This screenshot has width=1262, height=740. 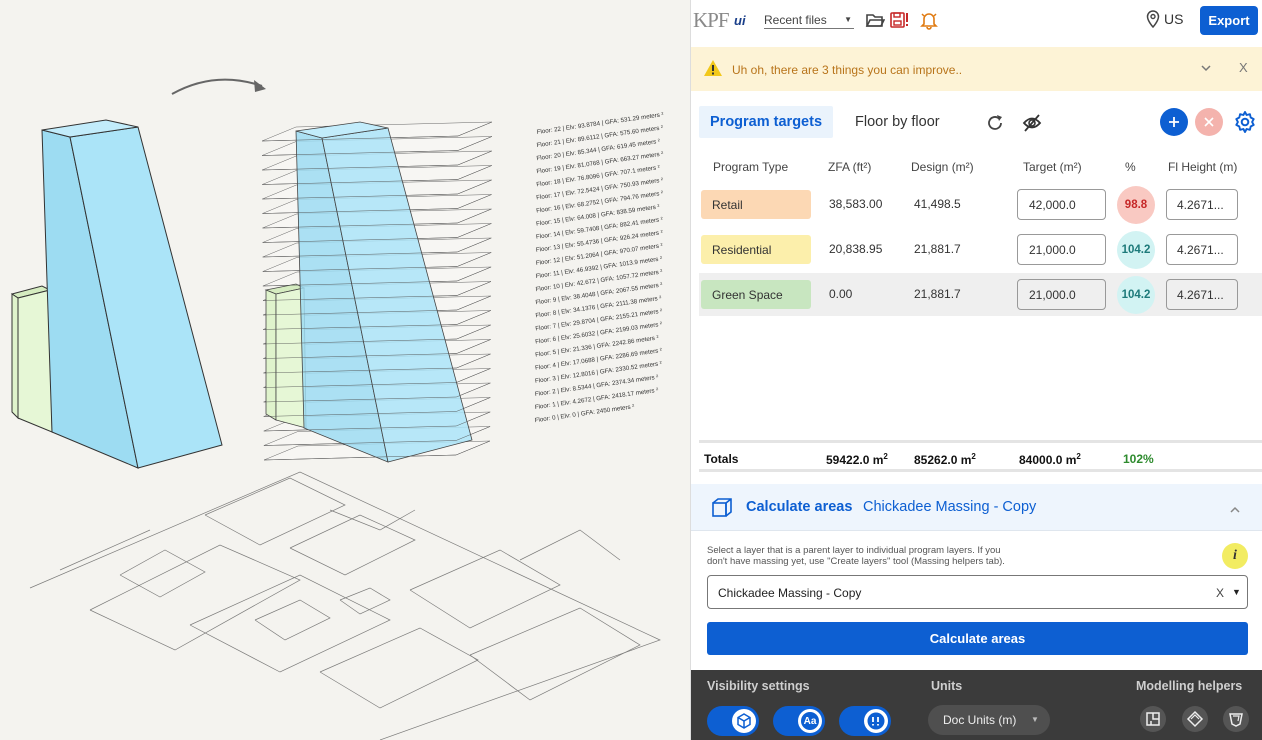 I want to click on recent-files-dropdown: Recent files ▼, so click(x=809, y=20).